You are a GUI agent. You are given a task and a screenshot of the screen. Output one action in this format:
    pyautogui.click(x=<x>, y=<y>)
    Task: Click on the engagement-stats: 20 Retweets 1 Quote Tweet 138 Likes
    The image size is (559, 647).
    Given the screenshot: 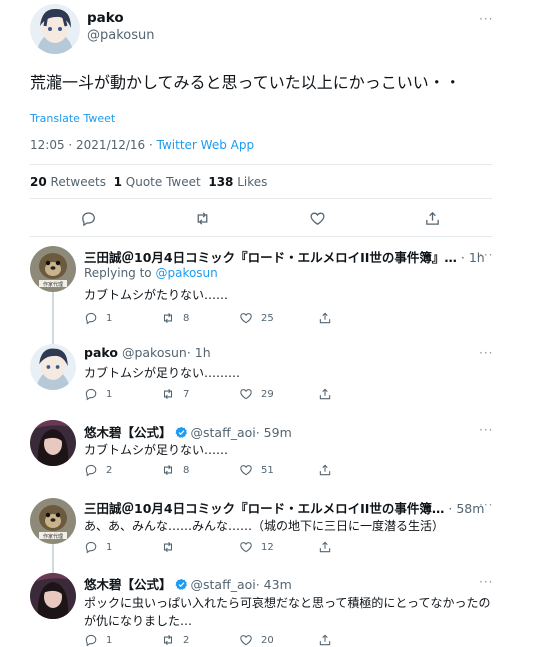 What is the action you would take?
    pyautogui.click(x=148, y=182)
    